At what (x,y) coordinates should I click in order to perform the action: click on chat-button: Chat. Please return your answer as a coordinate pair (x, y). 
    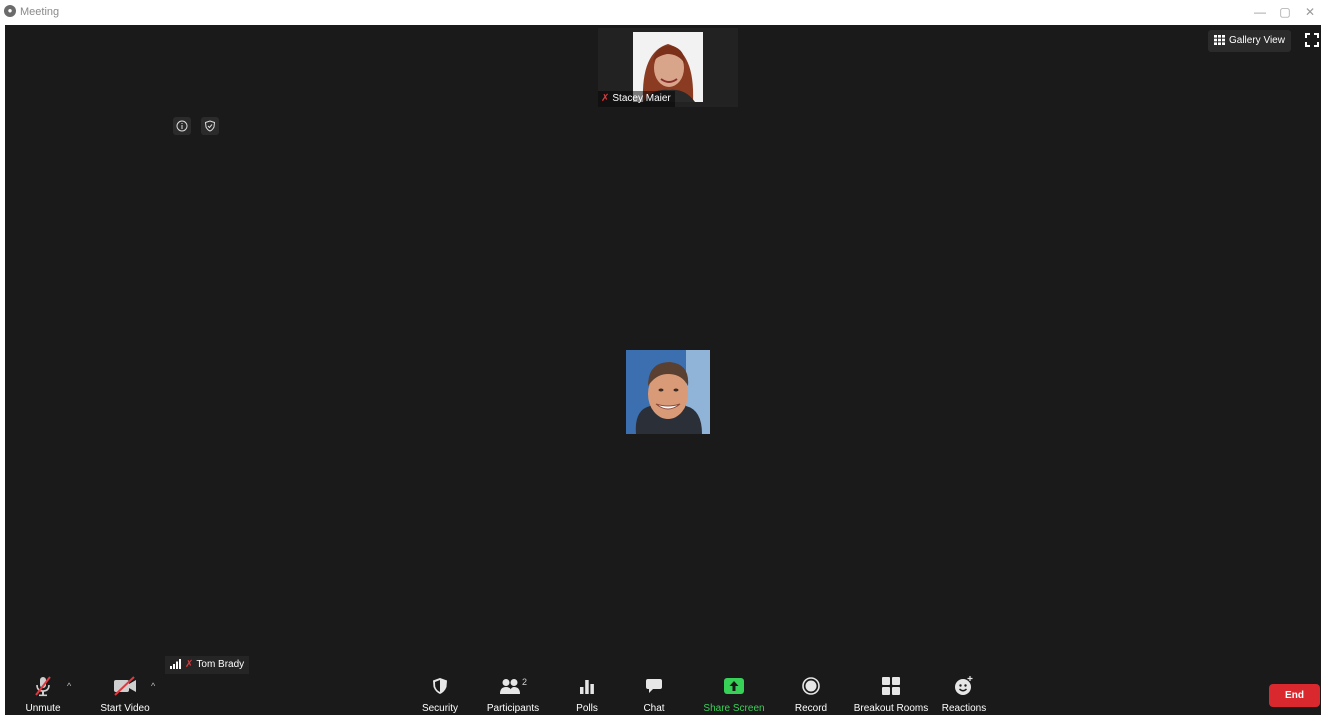
    Looking at the image, I should click on (654, 694).